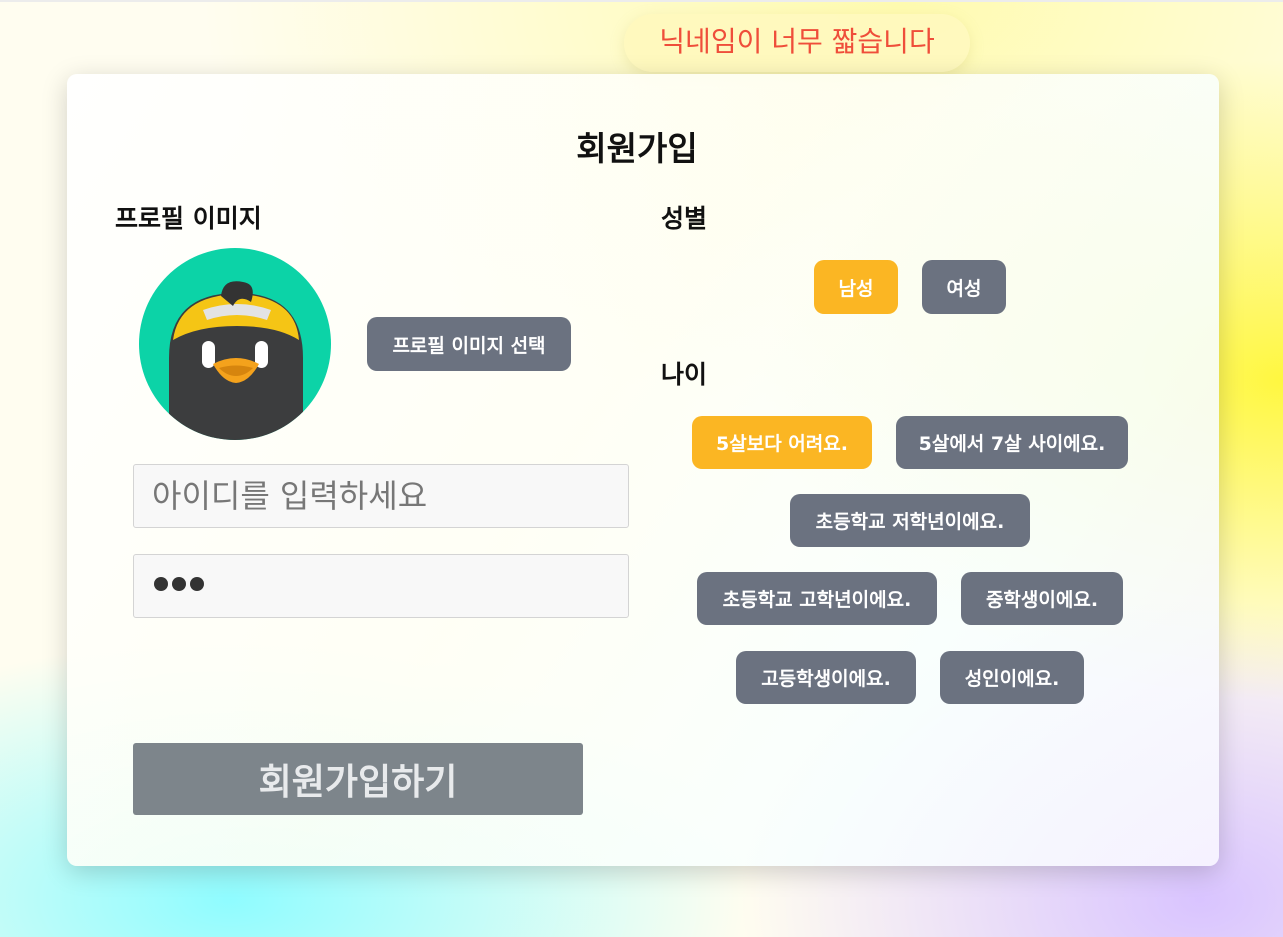 The height and width of the screenshot is (937, 1283). What do you see at coordinates (1042, 598) in the screenshot?
I see `age-option-middle-school: 중학생이에요.` at bounding box center [1042, 598].